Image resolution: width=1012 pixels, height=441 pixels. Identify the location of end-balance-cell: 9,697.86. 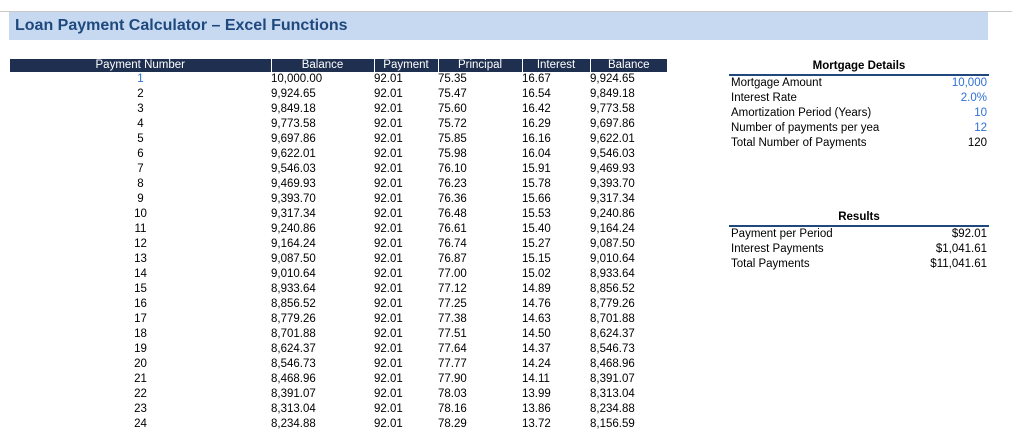
(628, 124).